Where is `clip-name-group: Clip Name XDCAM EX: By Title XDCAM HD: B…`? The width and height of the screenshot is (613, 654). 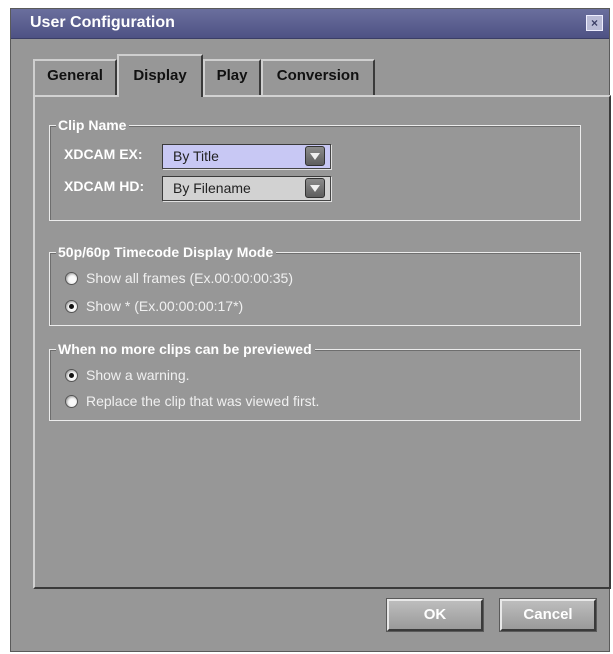
clip-name-group: Clip Name XDCAM EX: By Title XDCAM HD: B… is located at coordinates (315, 169).